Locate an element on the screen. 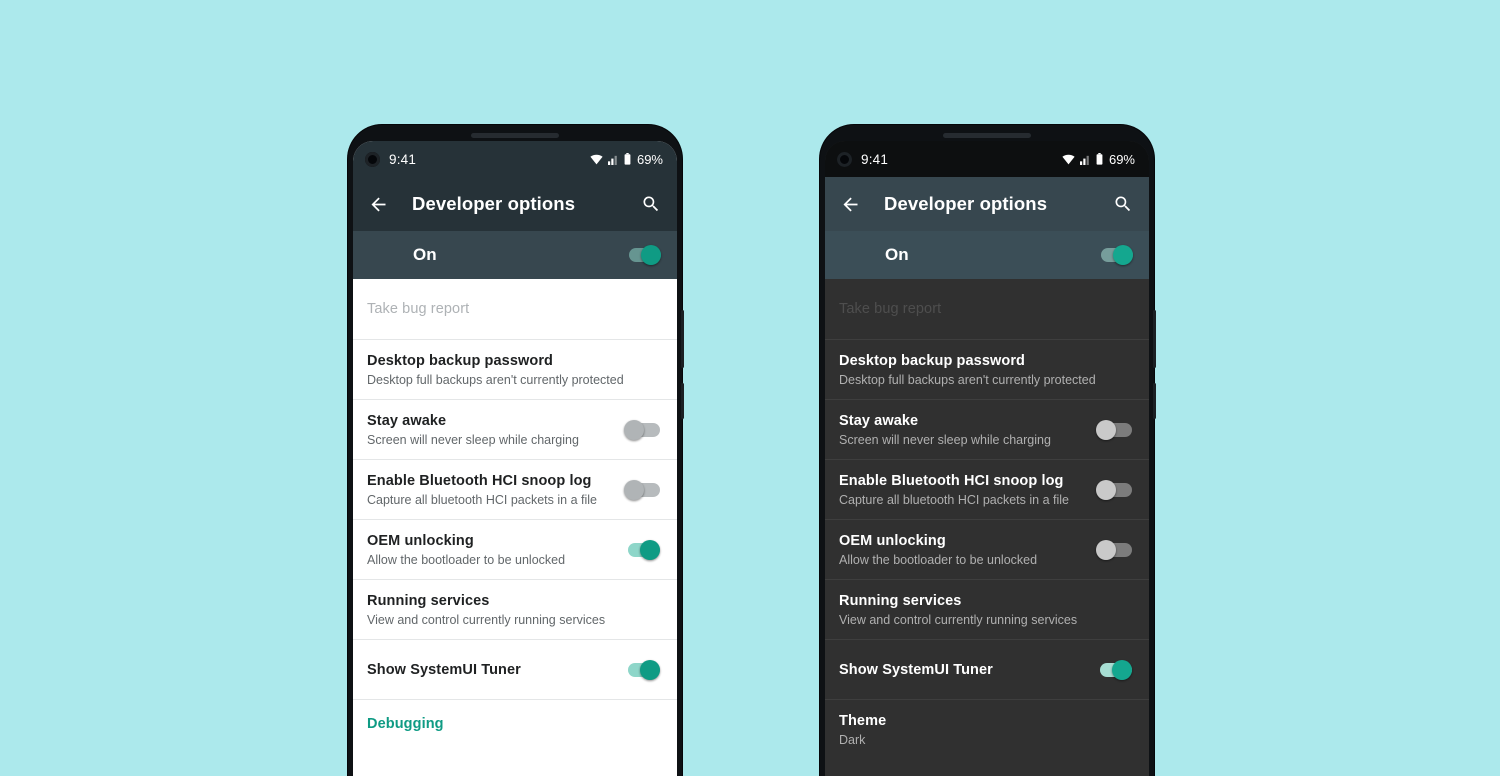 Image resolution: width=1500 pixels, height=776 pixels. status-clock: 9:41 is located at coordinates (403, 159).